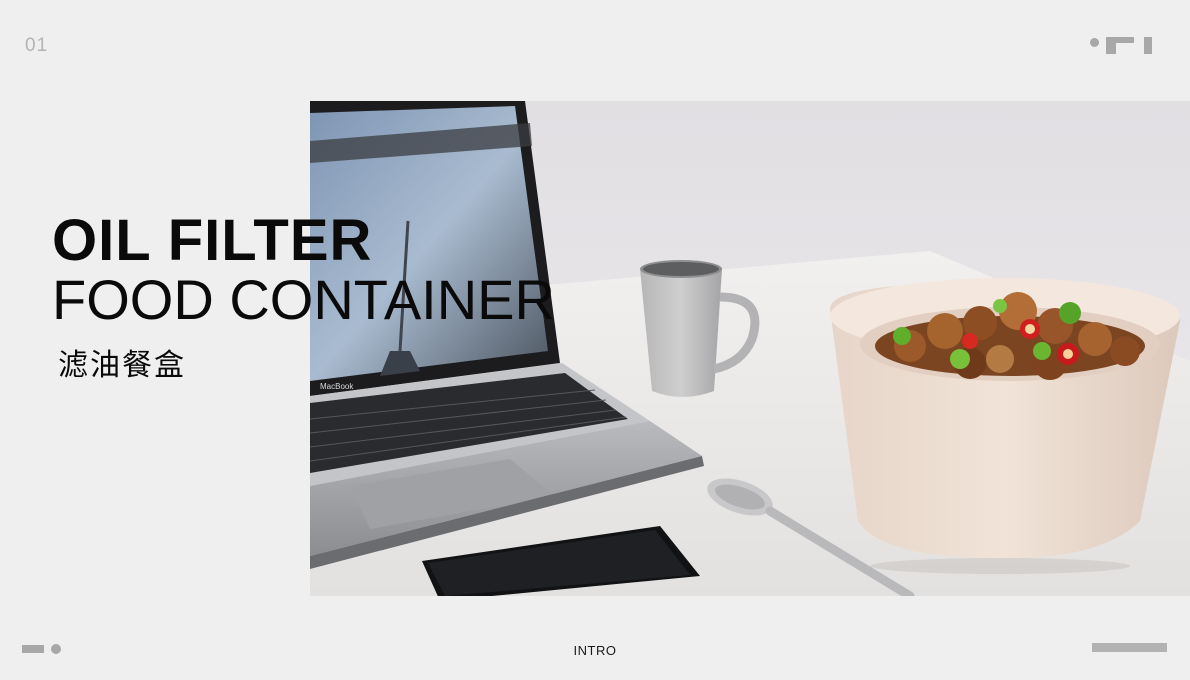  What do you see at coordinates (595, 650) in the screenshot?
I see `footer-section-label: INTRO` at bounding box center [595, 650].